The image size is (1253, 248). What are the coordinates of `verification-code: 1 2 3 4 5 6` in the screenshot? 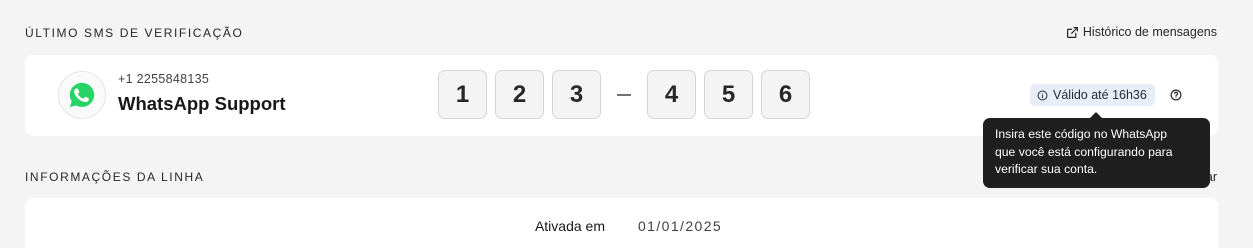 It's located at (628, 94).